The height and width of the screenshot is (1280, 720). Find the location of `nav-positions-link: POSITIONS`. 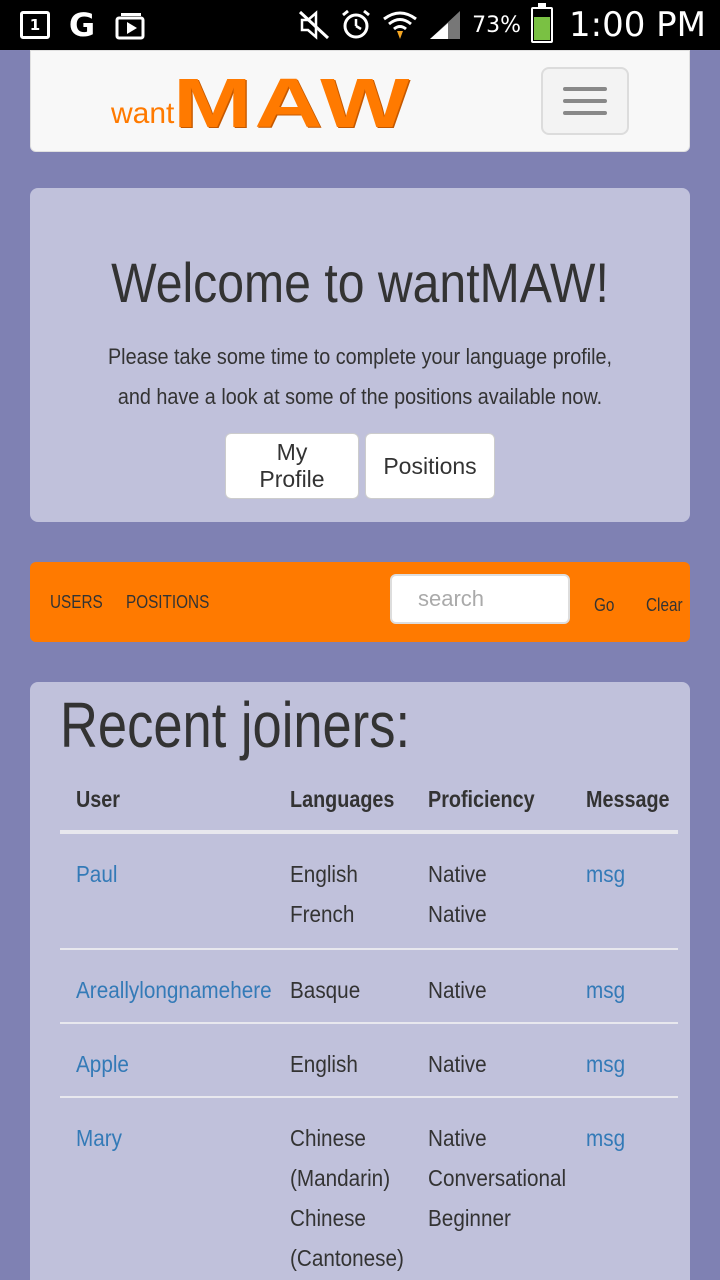

nav-positions-link: POSITIONS is located at coordinates (167, 602).